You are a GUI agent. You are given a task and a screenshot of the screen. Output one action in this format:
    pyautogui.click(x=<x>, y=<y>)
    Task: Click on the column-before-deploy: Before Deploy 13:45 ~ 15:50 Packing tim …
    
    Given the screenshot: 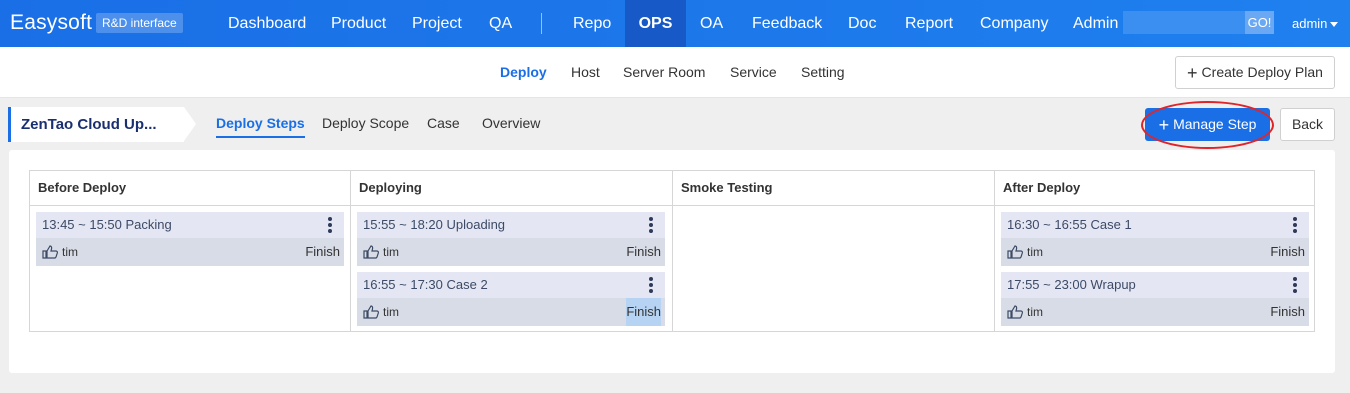 What is the action you would take?
    pyautogui.click(x=190, y=251)
    